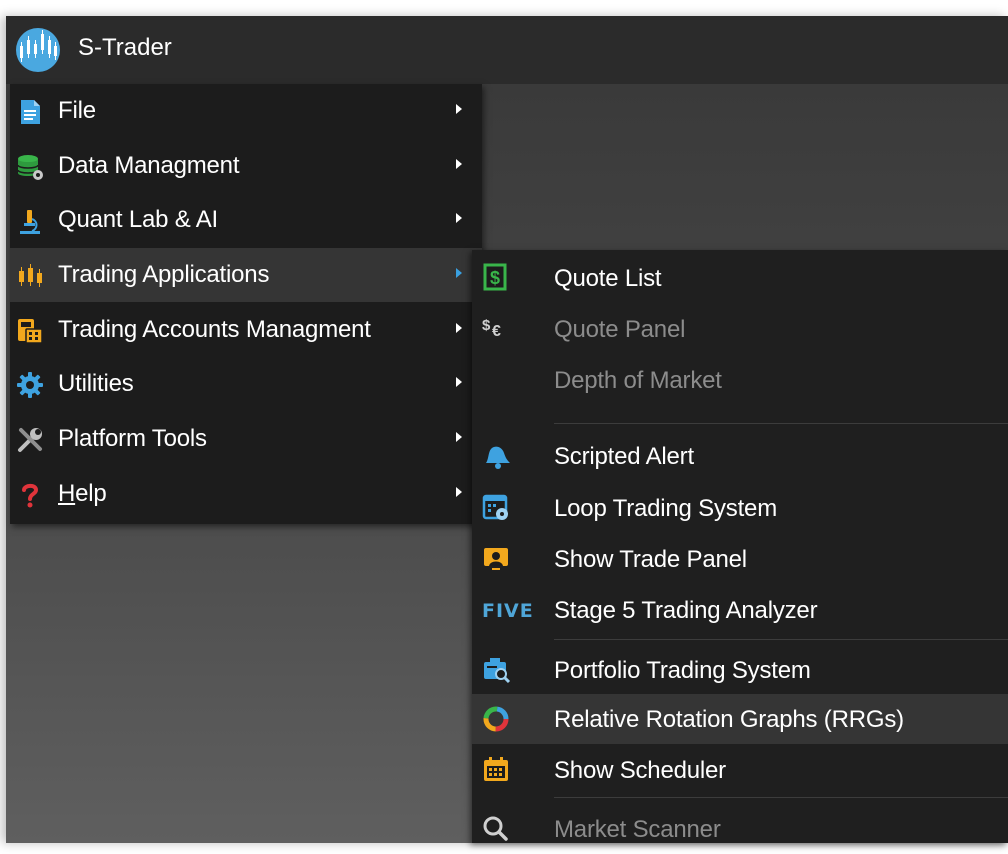 The image size is (1008, 854). What do you see at coordinates (246, 111) in the screenshot?
I see `menu-item-file: File` at bounding box center [246, 111].